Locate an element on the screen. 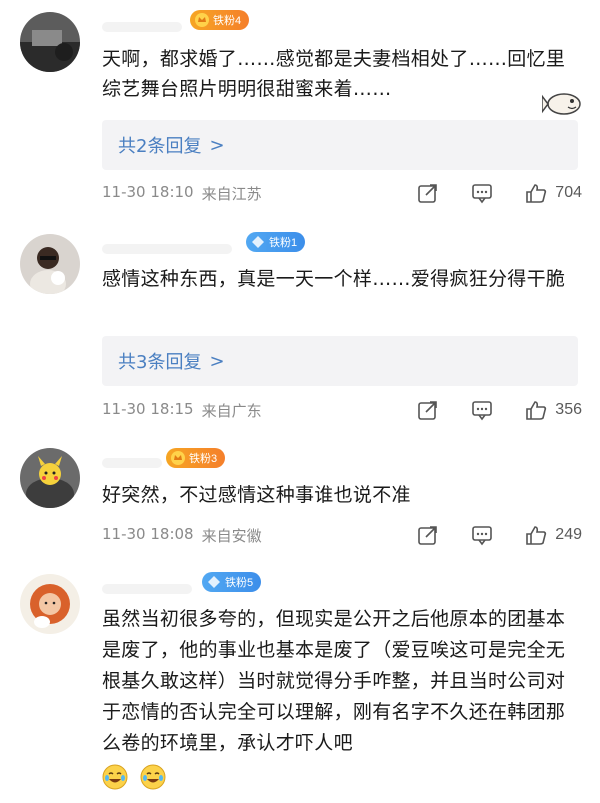 Image resolution: width=600 pixels, height=803 pixels. fan-badge: 铁粉4 is located at coordinates (220, 20).